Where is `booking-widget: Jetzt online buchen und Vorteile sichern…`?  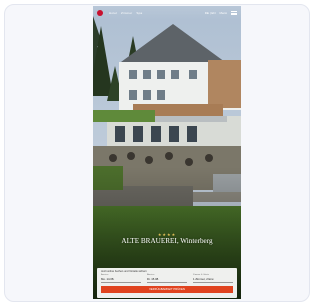
booking-widget: Jetzt online buchen und Vorteile sichern… is located at coordinates (167, 283).